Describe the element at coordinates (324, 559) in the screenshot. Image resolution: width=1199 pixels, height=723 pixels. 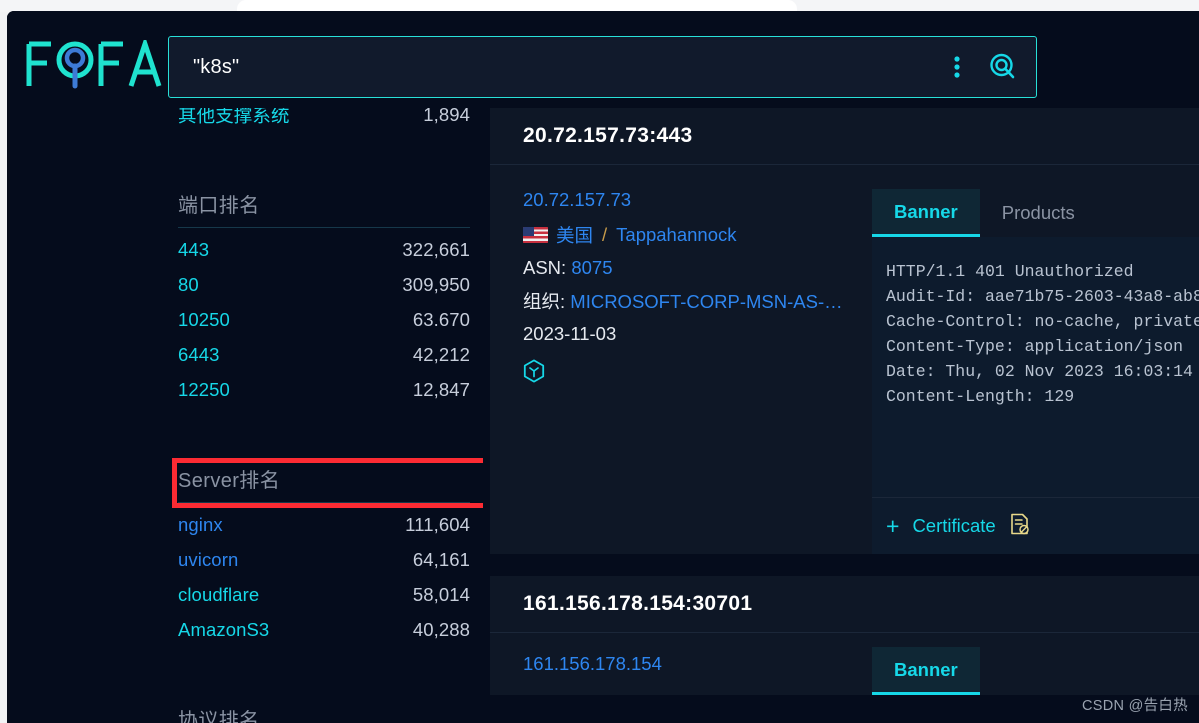
I see `rank-row-uvicorn: uvicorn 64,161` at that location.